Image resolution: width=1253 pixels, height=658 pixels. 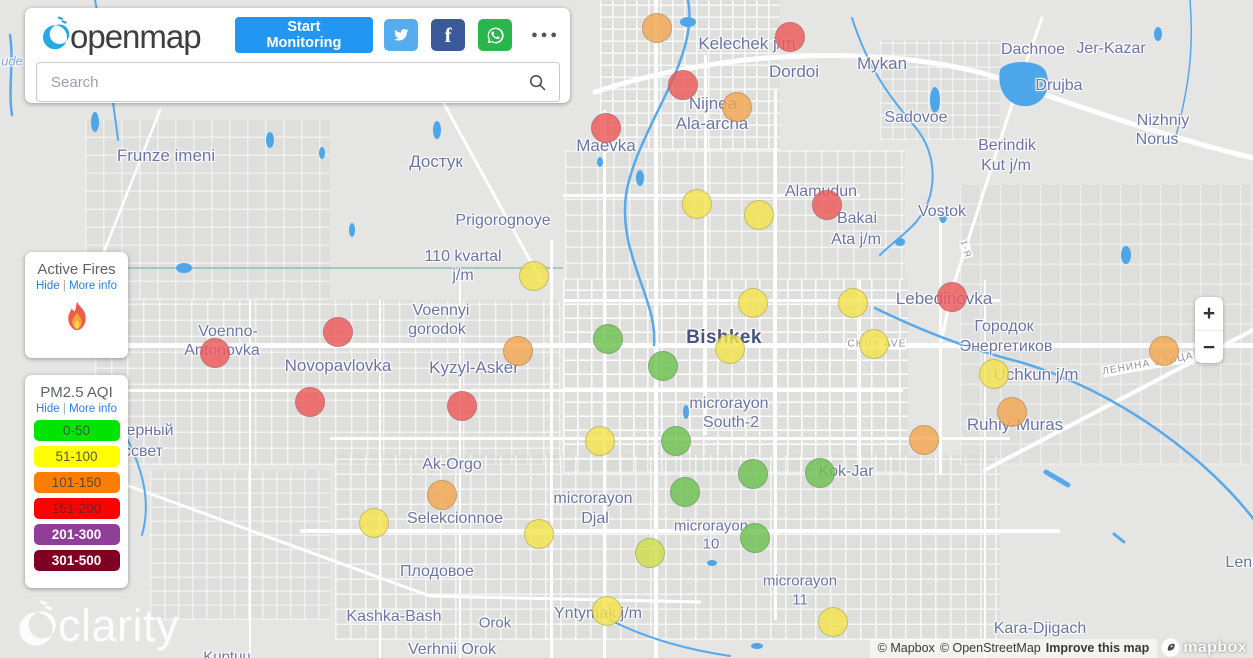 What do you see at coordinates (545, 35) in the screenshot?
I see `more-menu-button: ●●●` at bounding box center [545, 35].